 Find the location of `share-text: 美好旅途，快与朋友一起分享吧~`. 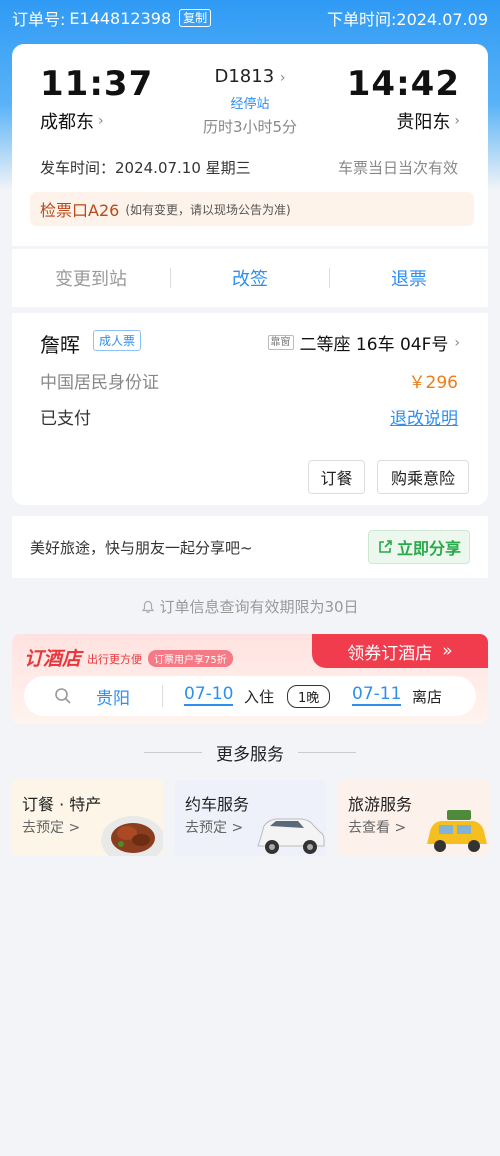

share-text: 美好旅途，快与朋友一起分享吧~ is located at coordinates (141, 547).